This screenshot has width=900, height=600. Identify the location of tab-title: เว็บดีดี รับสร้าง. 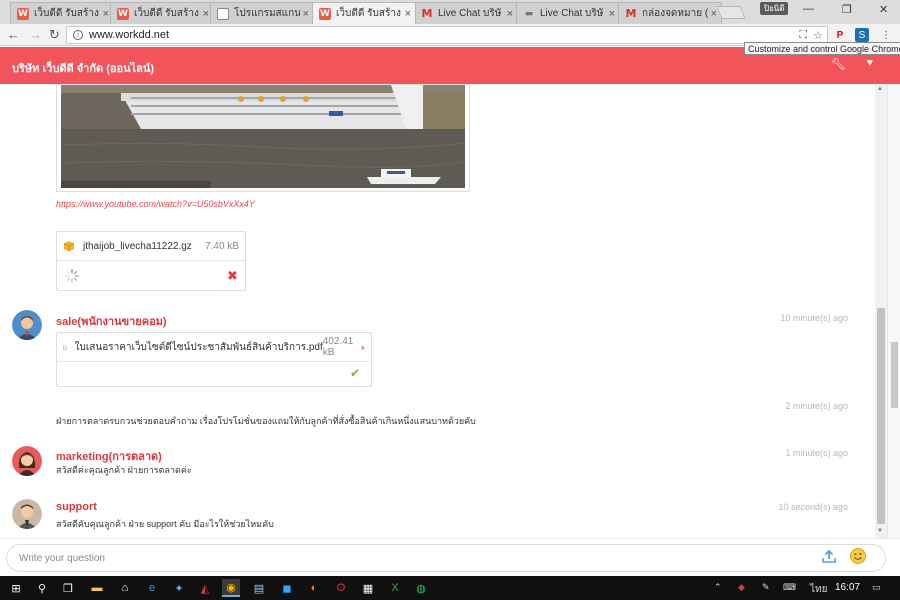
(368, 13).